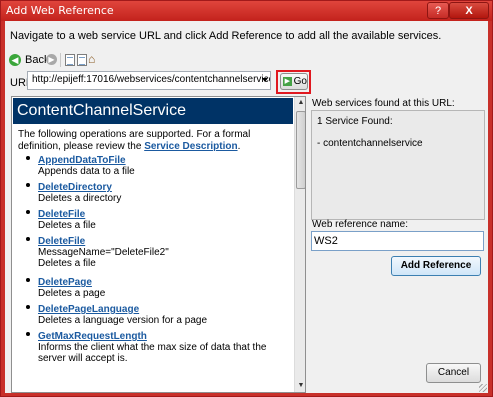 The image size is (493, 397). I want to click on operation-link: DeleteDirectory, so click(163, 187).